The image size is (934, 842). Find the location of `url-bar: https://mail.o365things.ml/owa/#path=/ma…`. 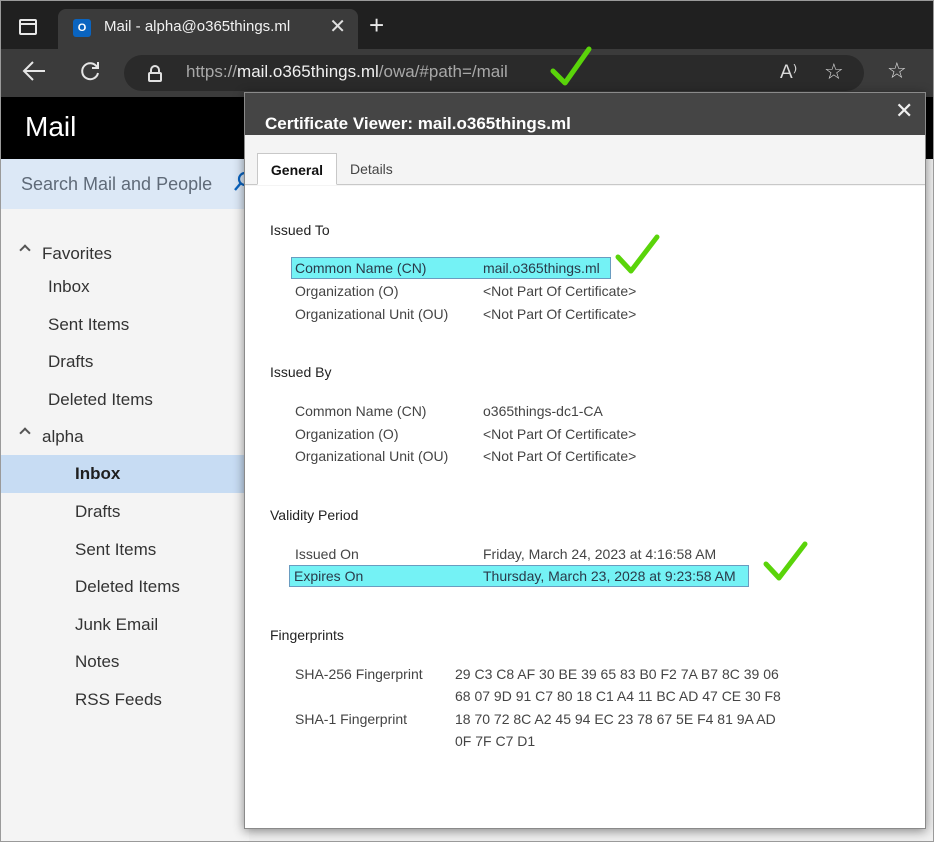

url-bar: https://mail.o365things.ml/owa/#path=/ma… is located at coordinates (494, 73).